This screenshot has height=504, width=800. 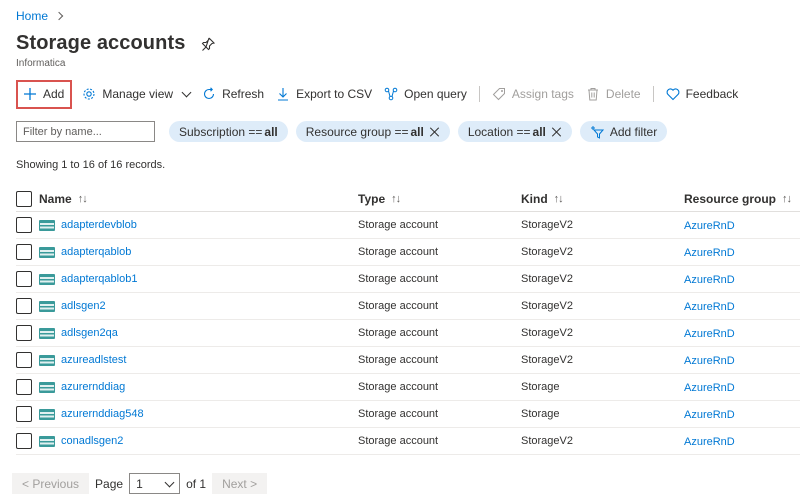 What do you see at coordinates (89, 333) in the screenshot?
I see `resource-name-link: adlsgen2qa` at bounding box center [89, 333].